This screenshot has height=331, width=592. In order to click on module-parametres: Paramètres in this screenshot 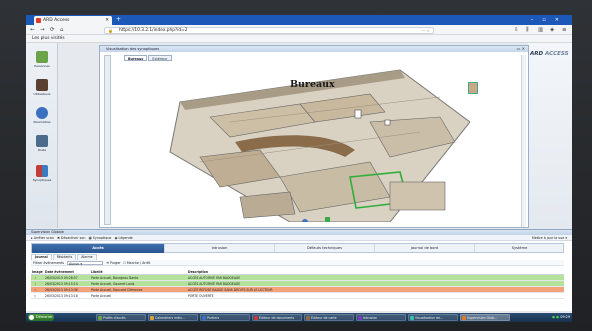, I will do `click(42, 115)`.